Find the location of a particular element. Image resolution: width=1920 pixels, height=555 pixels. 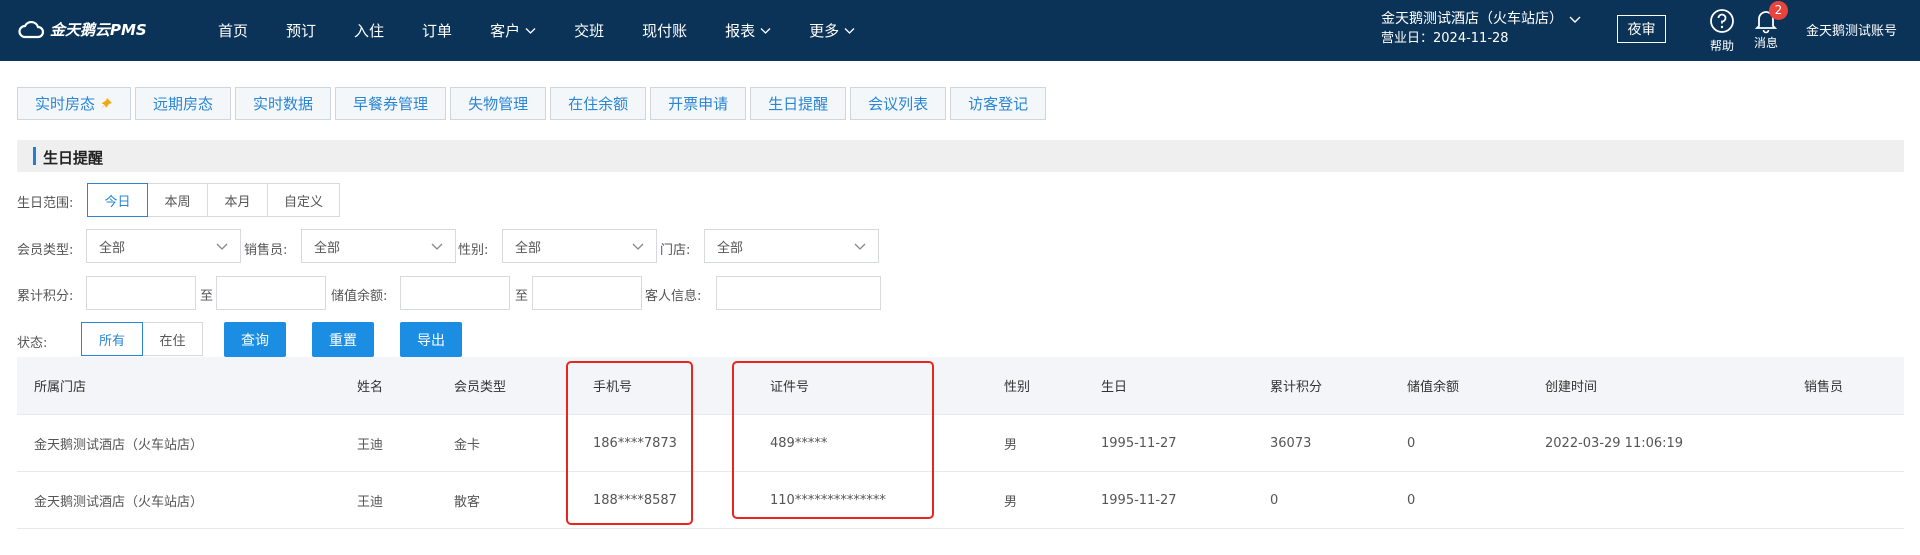

messages-button: 2 消息 is located at coordinates (1767, 26).